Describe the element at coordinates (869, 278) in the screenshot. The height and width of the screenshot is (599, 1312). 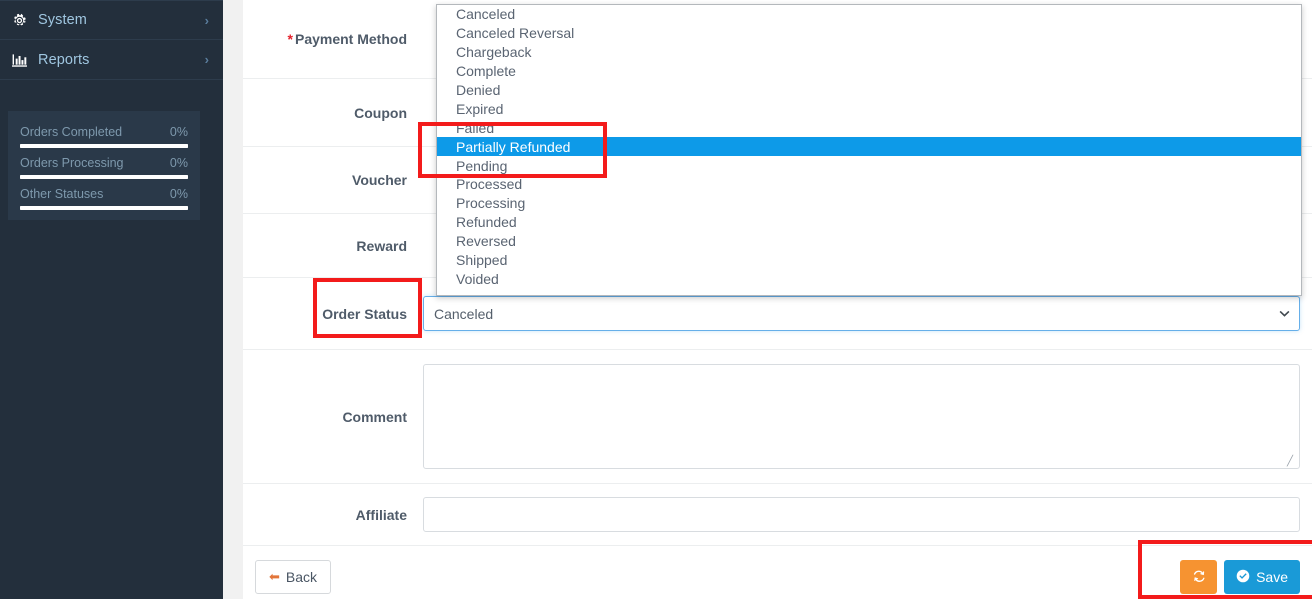
I see `dropdown-option: Voided` at that location.